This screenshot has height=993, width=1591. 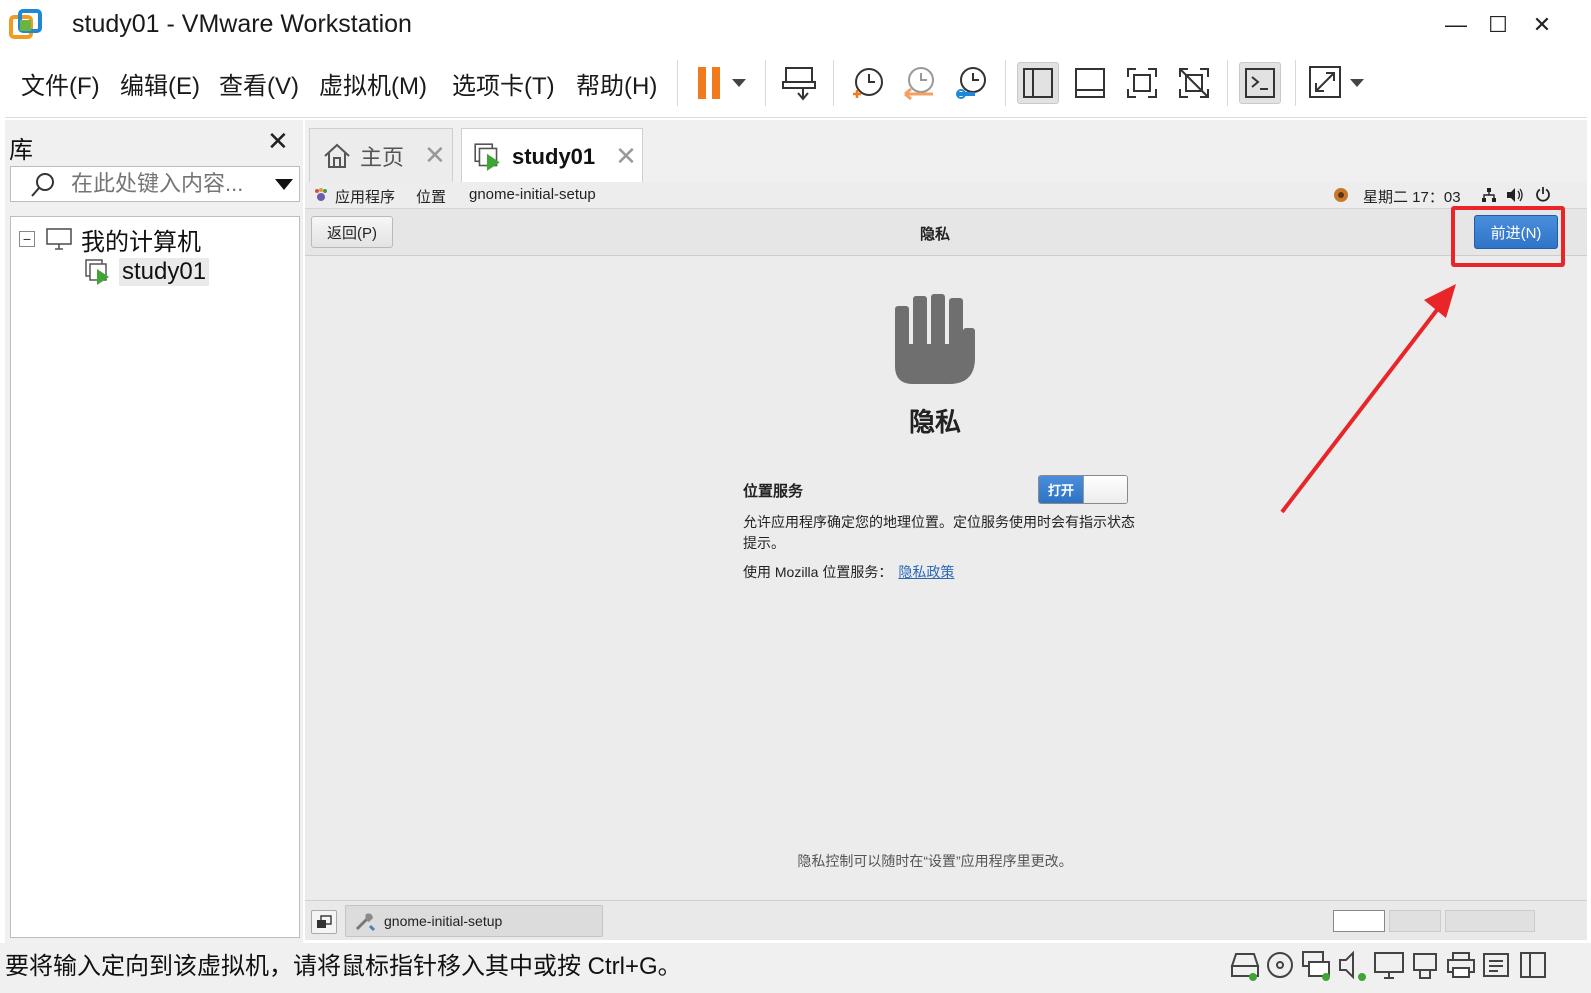 I want to click on show-library-button, so click(x=1038, y=83).